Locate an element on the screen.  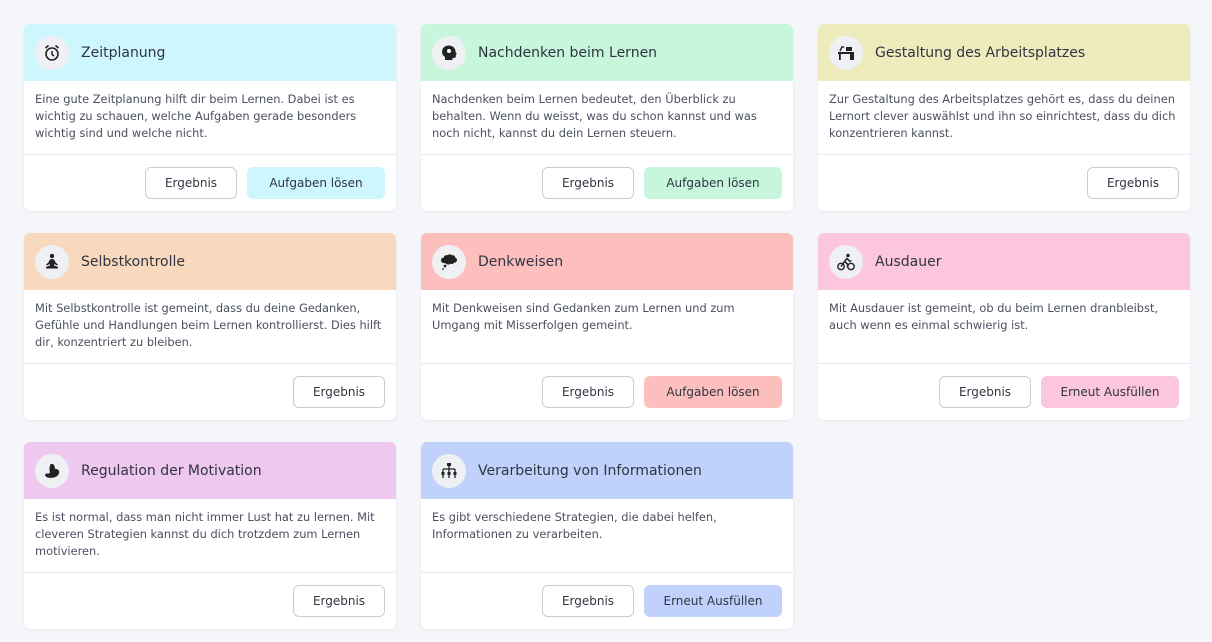
card-header: Nachdenken beim Lernen is located at coordinates (607, 52).